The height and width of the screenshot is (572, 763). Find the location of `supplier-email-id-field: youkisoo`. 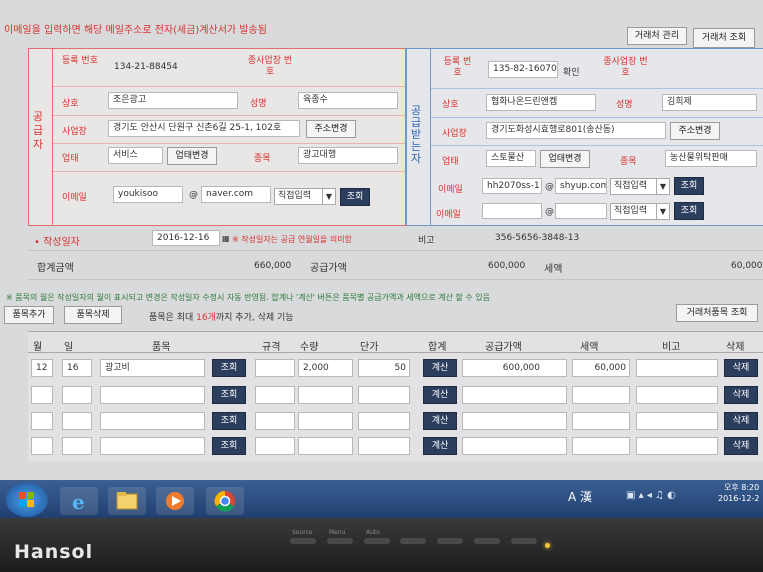

supplier-email-id-field: youkisoo is located at coordinates (148, 194).